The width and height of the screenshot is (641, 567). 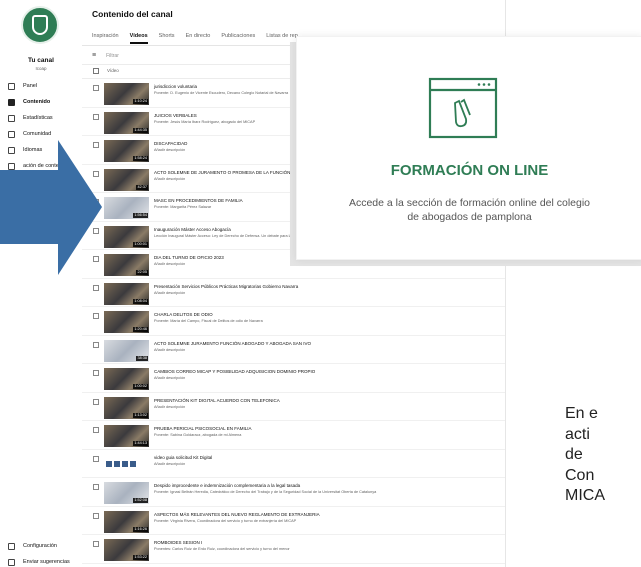 What do you see at coordinates (198, 200) in the screenshot?
I see `video-title: MASC EN PROCEDIMIENTOS DE FAMILIA` at bounding box center [198, 200].